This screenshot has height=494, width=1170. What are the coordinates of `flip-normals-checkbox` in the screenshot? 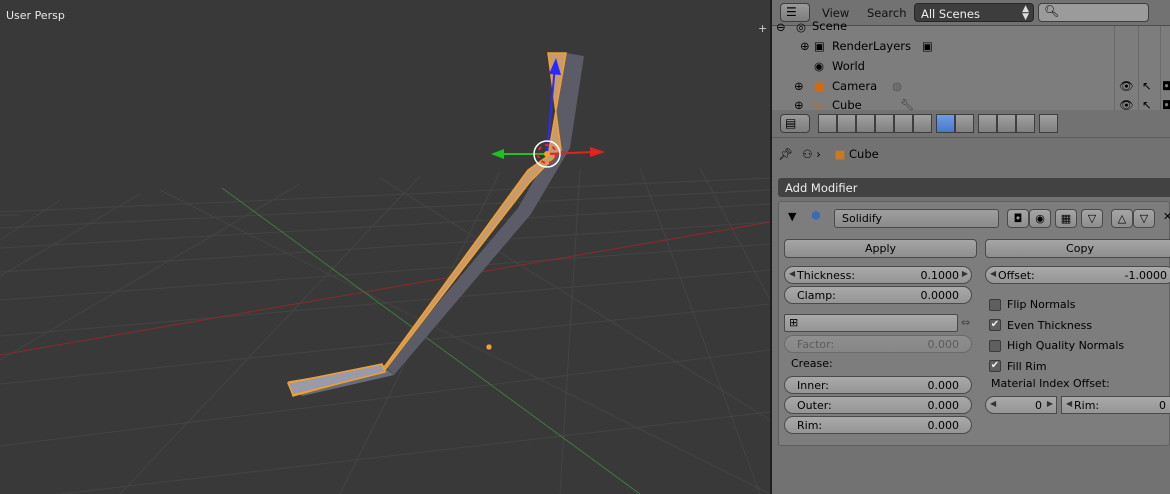 It's located at (995, 305).